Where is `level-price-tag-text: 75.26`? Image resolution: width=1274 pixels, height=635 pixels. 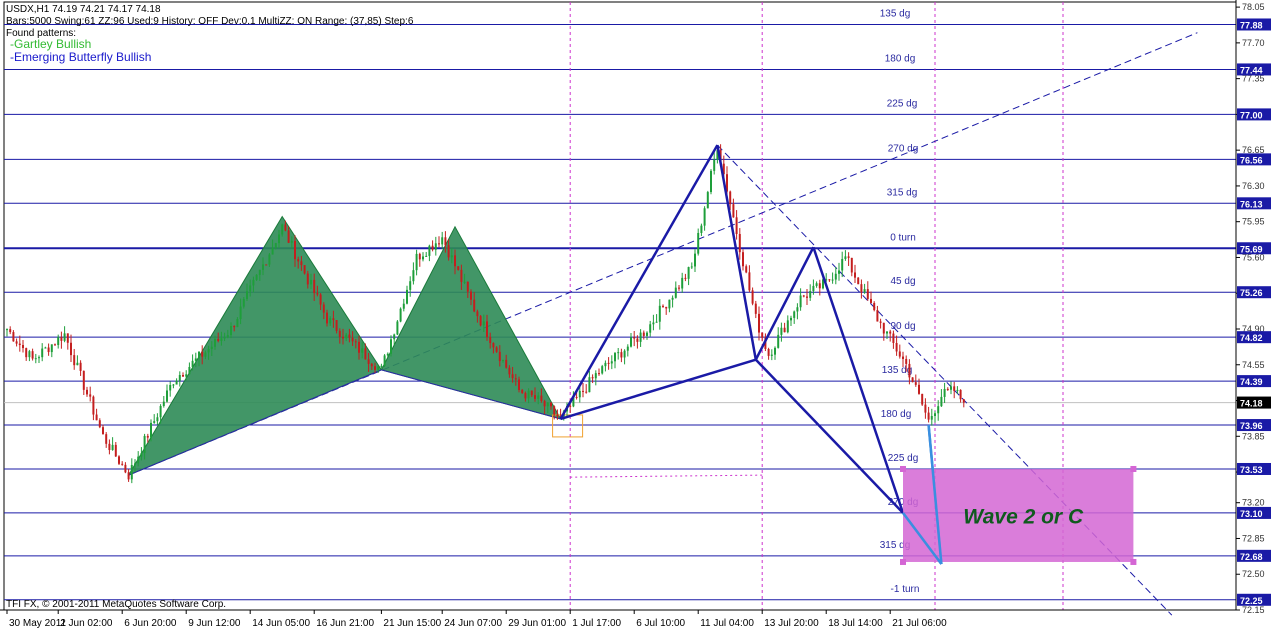
level-price-tag-text: 75.26 is located at coordinates (1251, 293).